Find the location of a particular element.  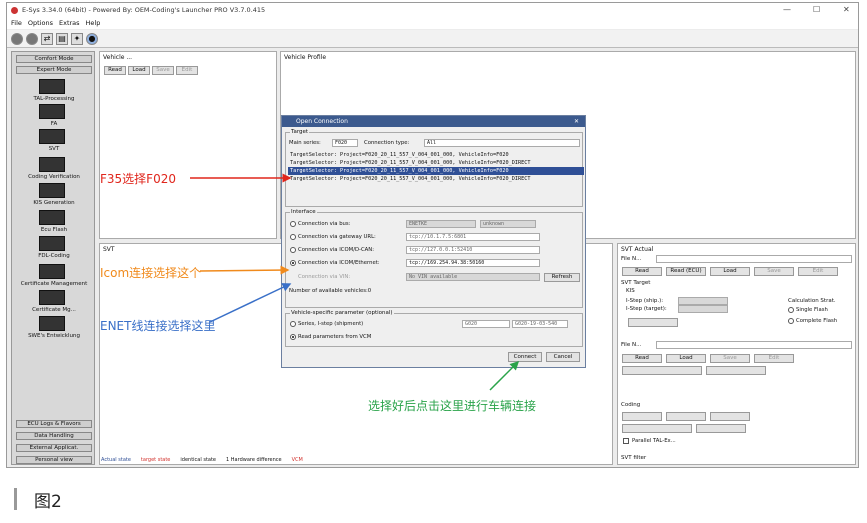

figure-caption: 图2 is located at coordinates (48, 502).